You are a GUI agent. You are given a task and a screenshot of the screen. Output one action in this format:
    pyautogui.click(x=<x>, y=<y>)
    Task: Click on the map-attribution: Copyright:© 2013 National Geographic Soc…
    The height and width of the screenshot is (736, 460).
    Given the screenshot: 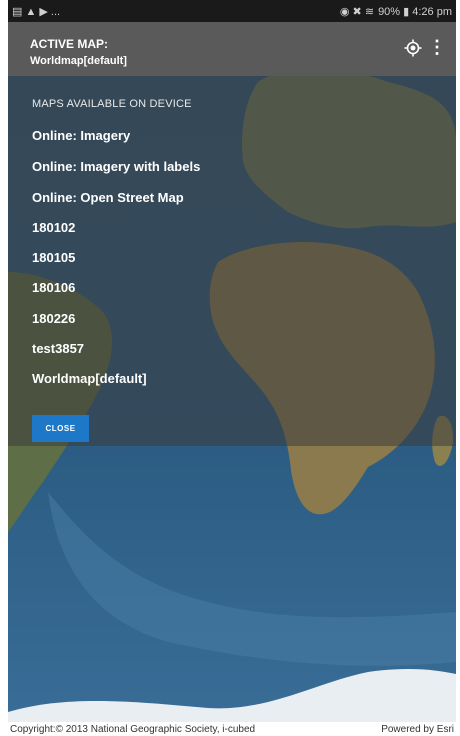 What is the action you would take?
    pyautogui.click(x=232, y=729)
    